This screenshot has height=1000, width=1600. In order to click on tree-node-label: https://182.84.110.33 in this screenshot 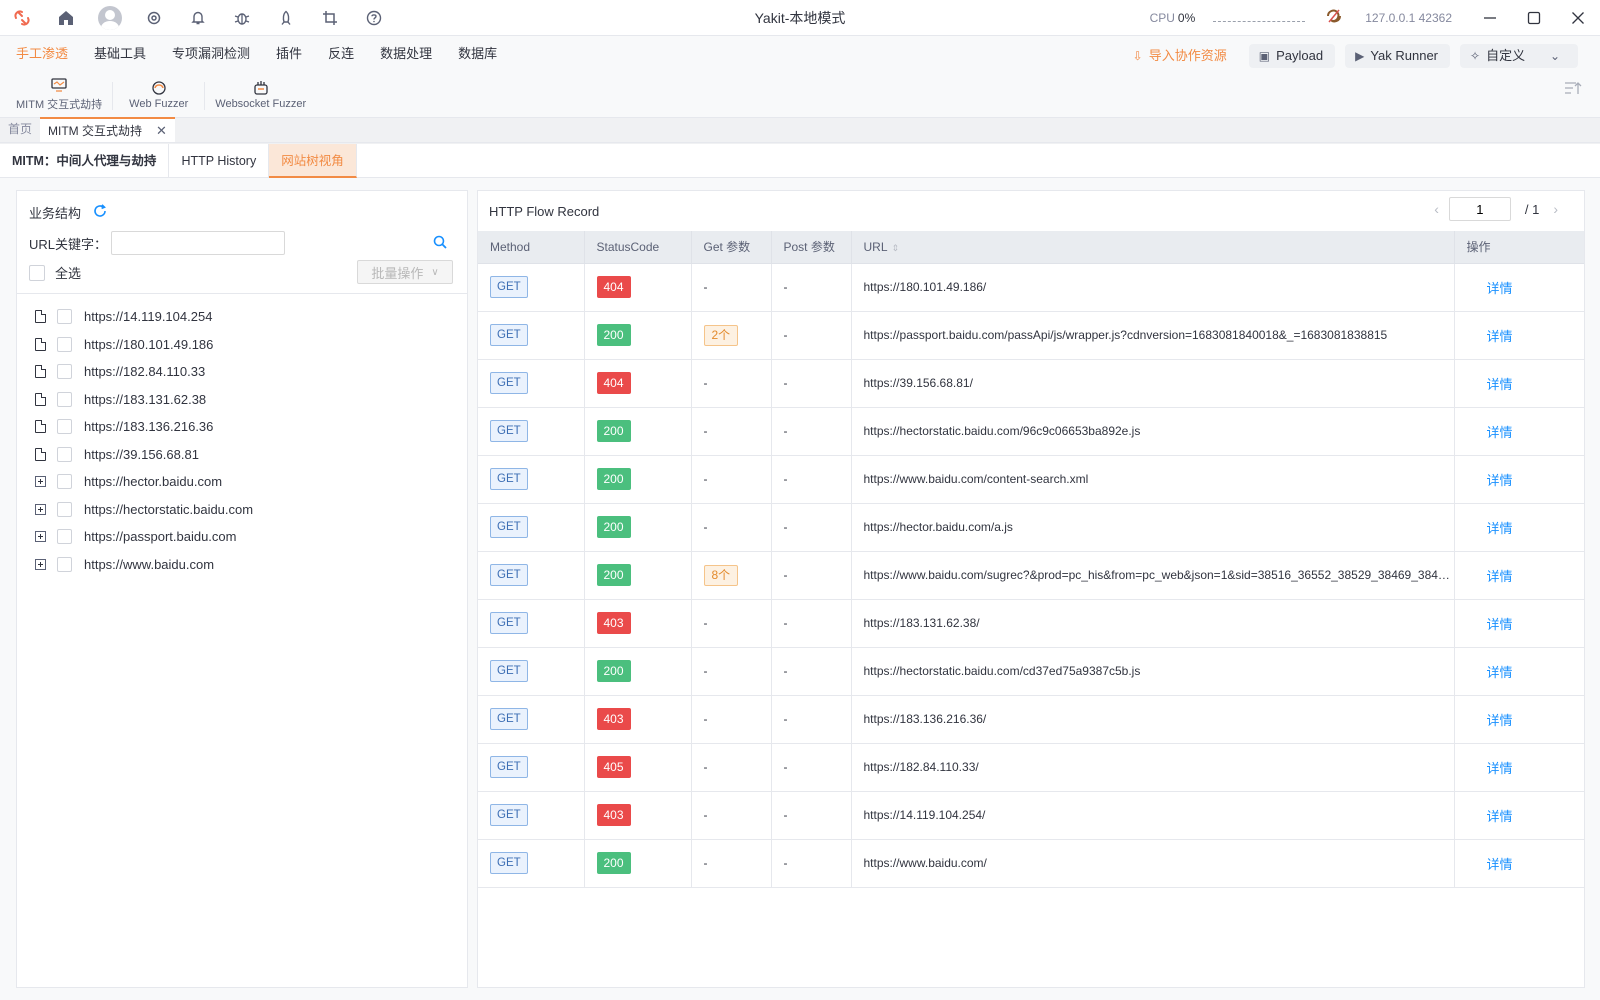, I will do `click(144, 371)`.